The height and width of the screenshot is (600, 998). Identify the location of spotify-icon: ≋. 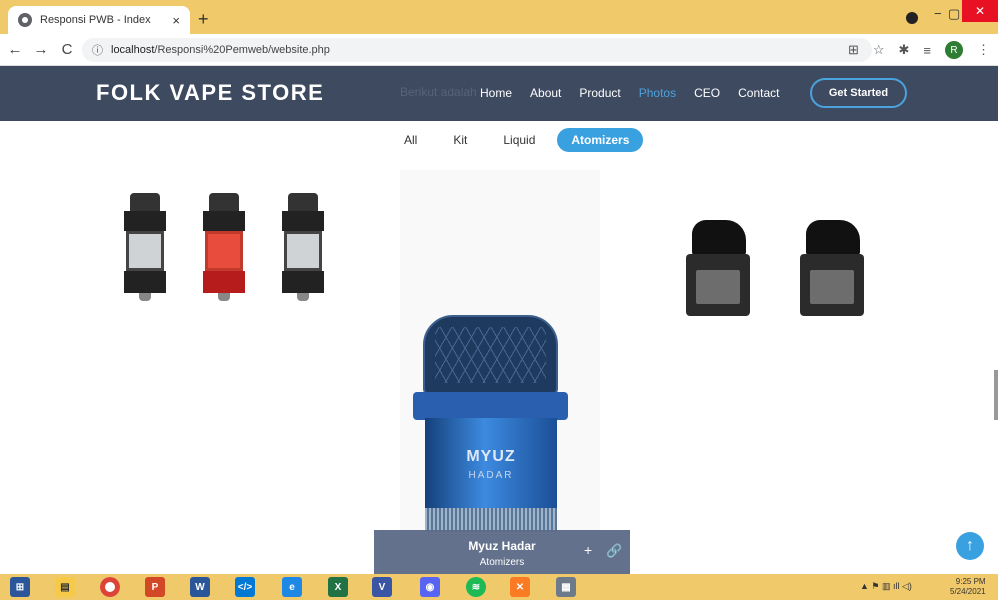
(476, 587).